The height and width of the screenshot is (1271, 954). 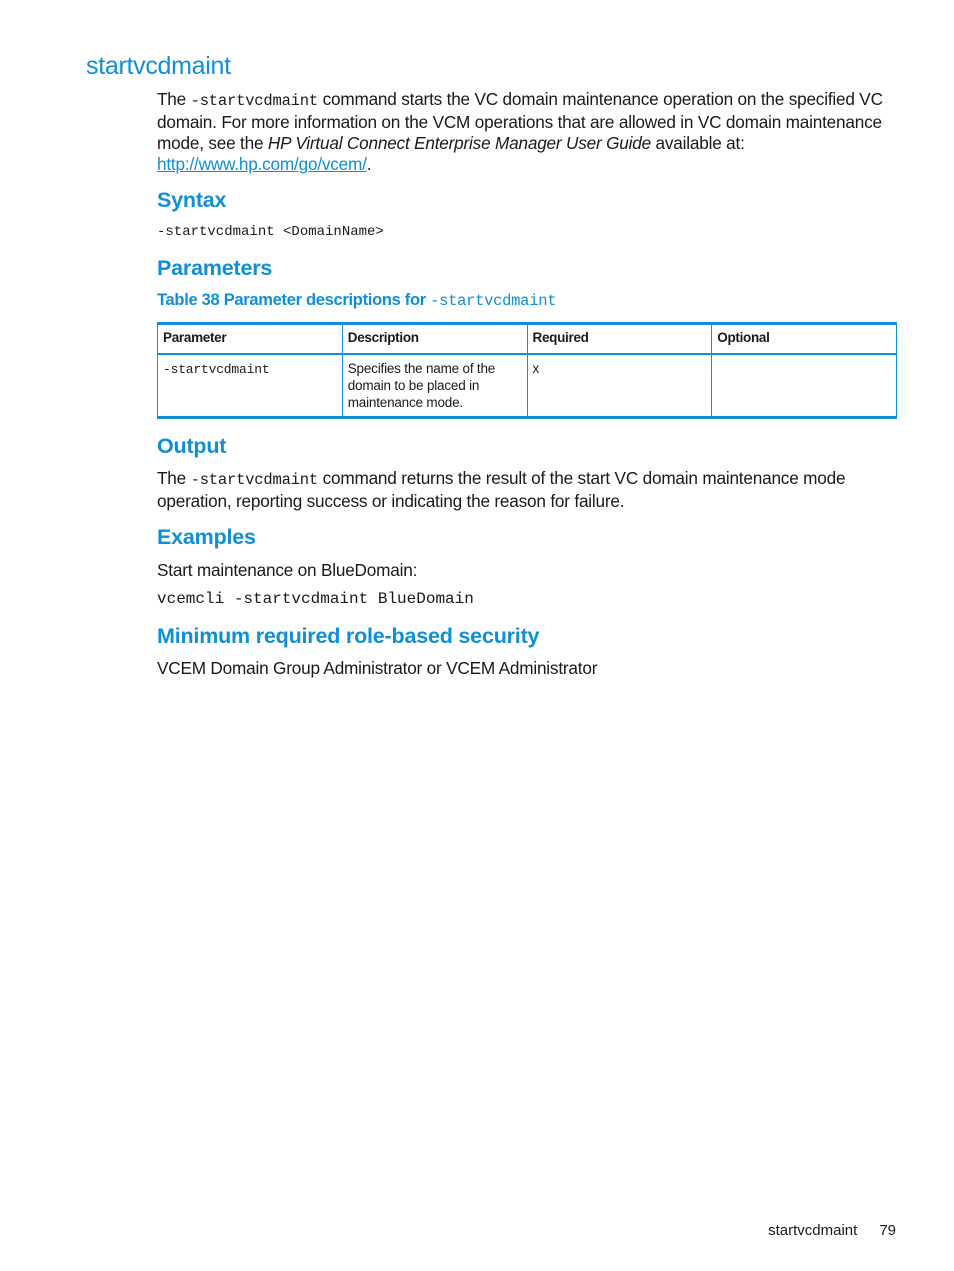 I want to click on syntax-code: -startvcdmaint <DomainName>, so click(x=270, y=232).